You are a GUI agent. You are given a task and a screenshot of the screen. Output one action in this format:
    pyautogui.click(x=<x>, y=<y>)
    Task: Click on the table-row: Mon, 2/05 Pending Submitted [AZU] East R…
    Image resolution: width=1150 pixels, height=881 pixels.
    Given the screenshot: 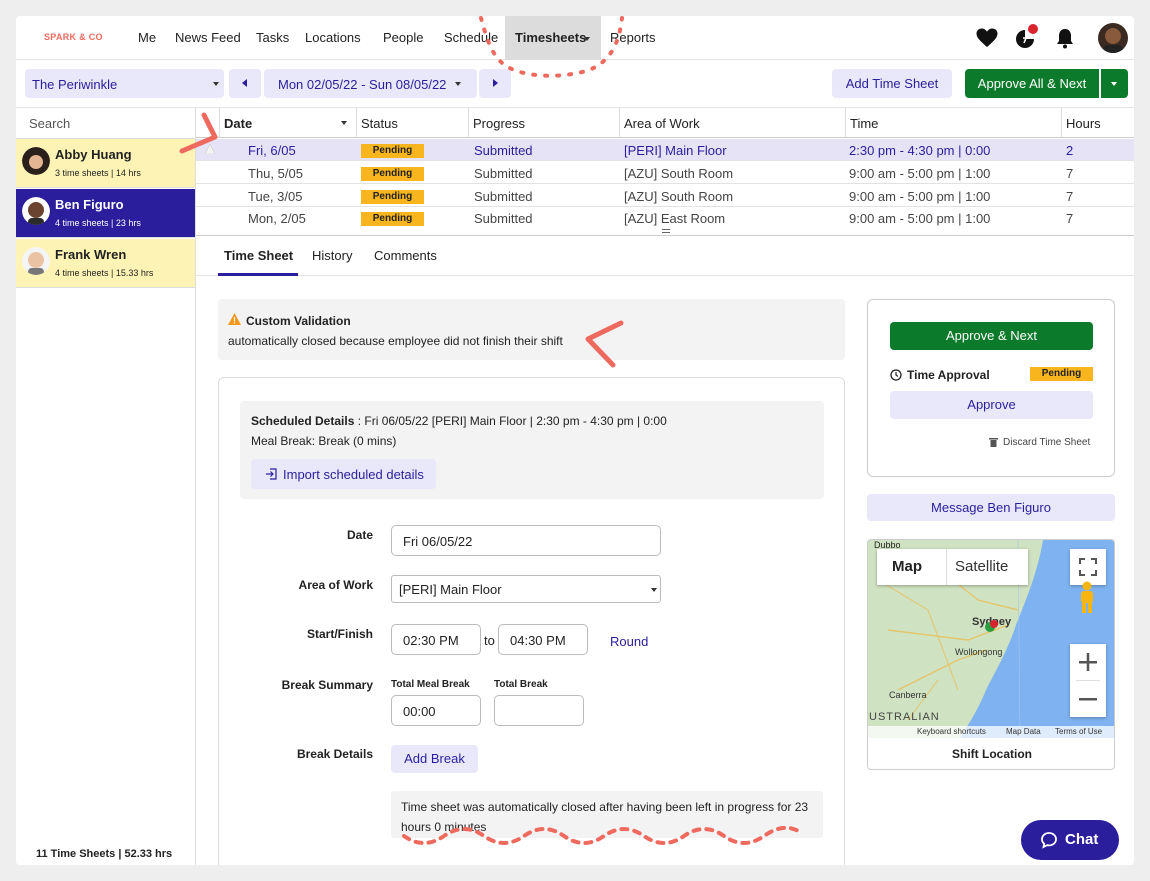 What is the action you would take?
    pyautogui.click(x=665, y=218)
    